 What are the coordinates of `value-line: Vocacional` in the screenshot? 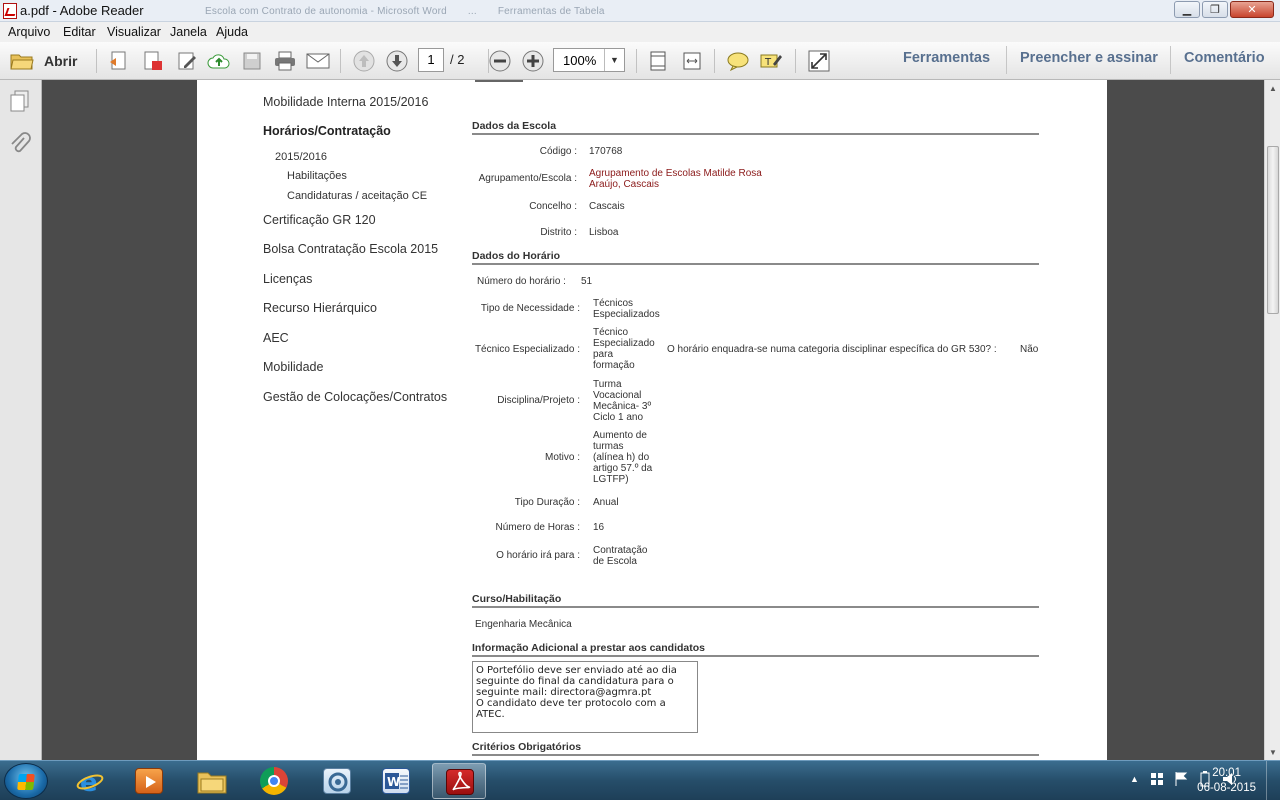 It's located at (617, 395).